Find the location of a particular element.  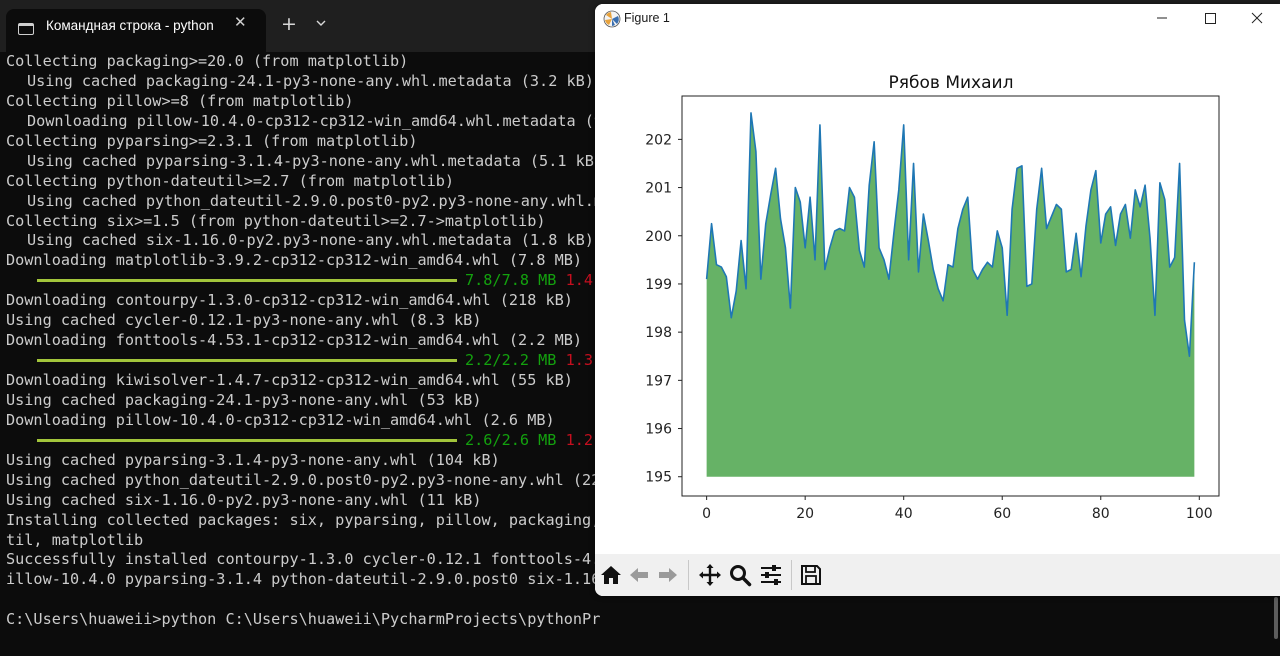

progress-text: 2.6/2.6 MB is located at coordinates (511, 439).